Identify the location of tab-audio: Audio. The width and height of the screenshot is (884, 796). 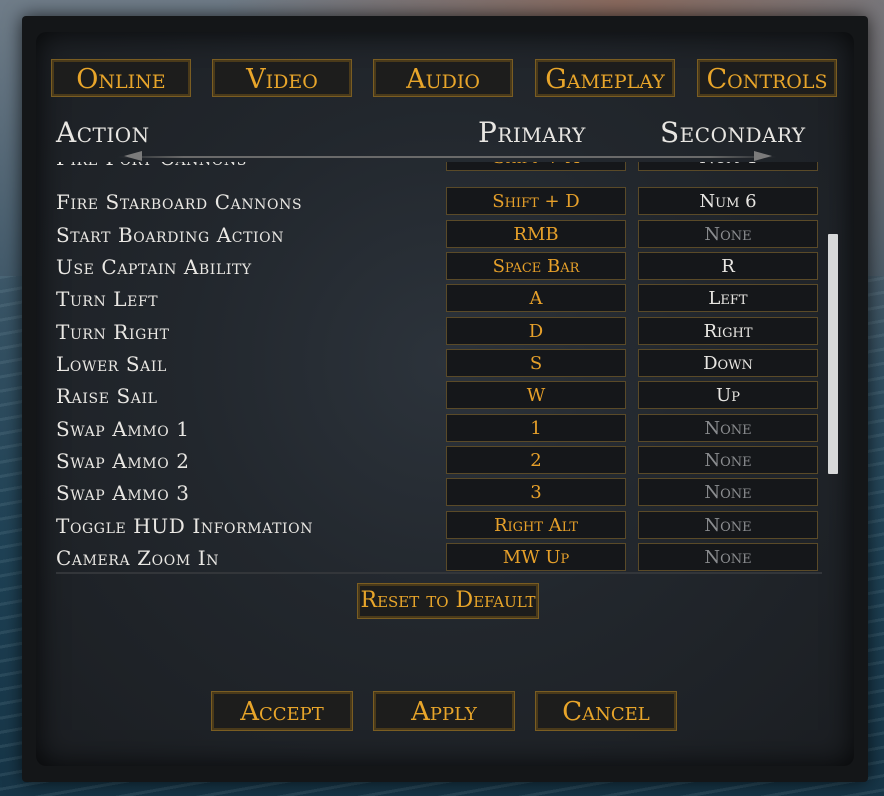
(443, 78).